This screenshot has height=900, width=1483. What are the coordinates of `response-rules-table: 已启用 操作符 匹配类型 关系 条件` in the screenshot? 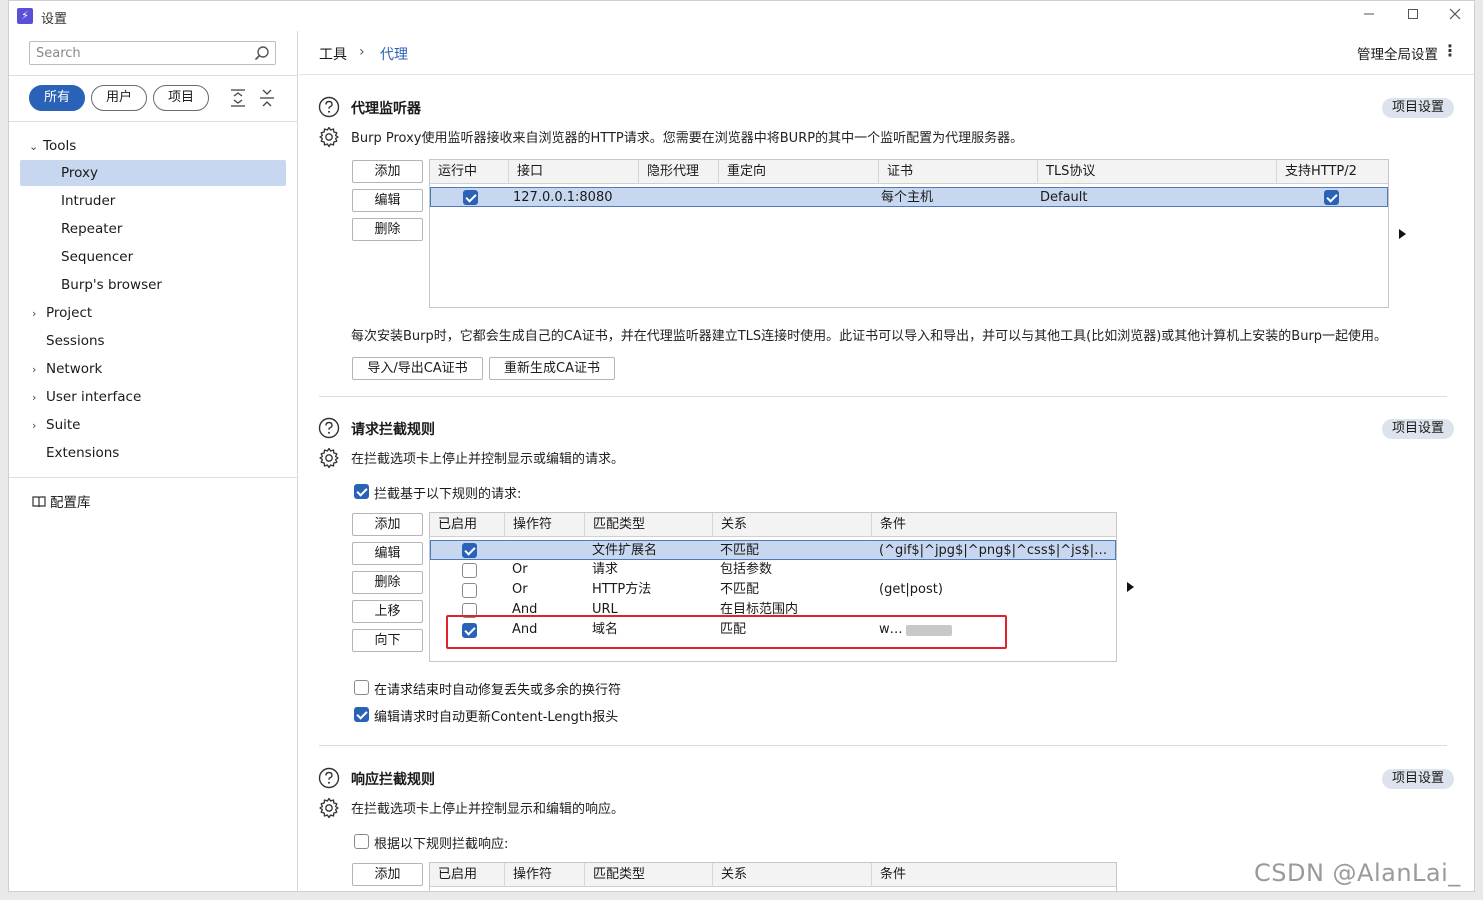 It's located at (773, 876).